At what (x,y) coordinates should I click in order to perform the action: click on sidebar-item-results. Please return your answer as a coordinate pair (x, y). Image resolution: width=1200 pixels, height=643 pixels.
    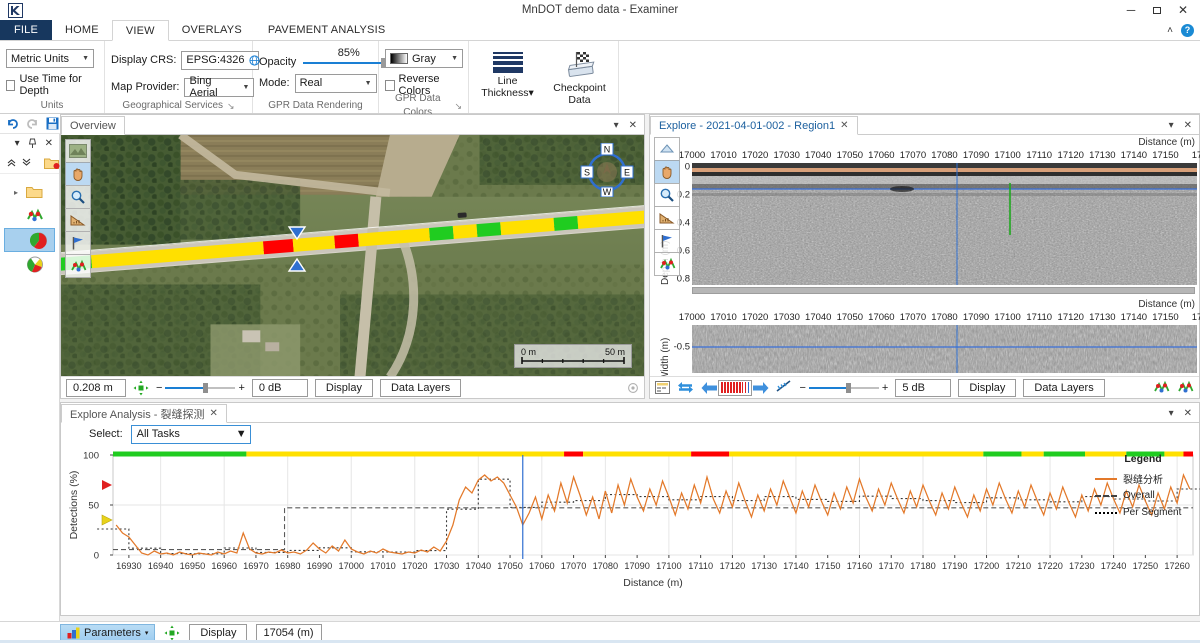
    Looking at the image, I should click on (29, 264).